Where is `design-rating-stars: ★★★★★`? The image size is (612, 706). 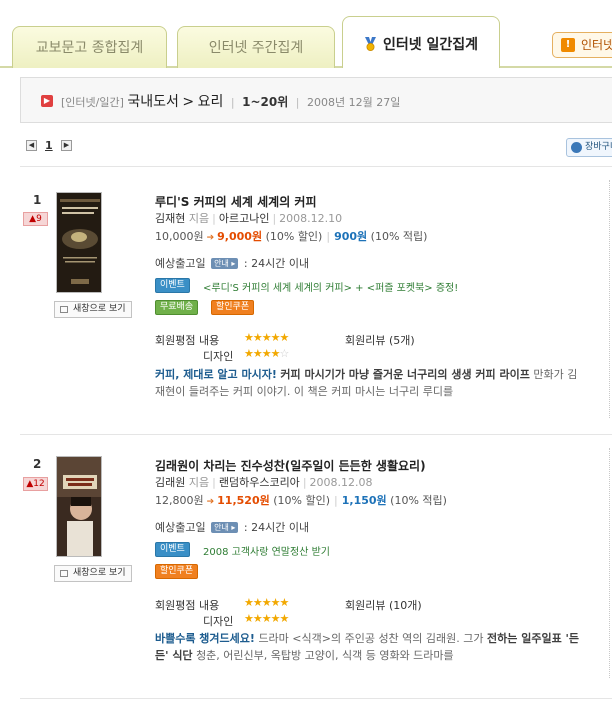 design-rating-stars: ★★★★★ is located at coordinates (266, 618).